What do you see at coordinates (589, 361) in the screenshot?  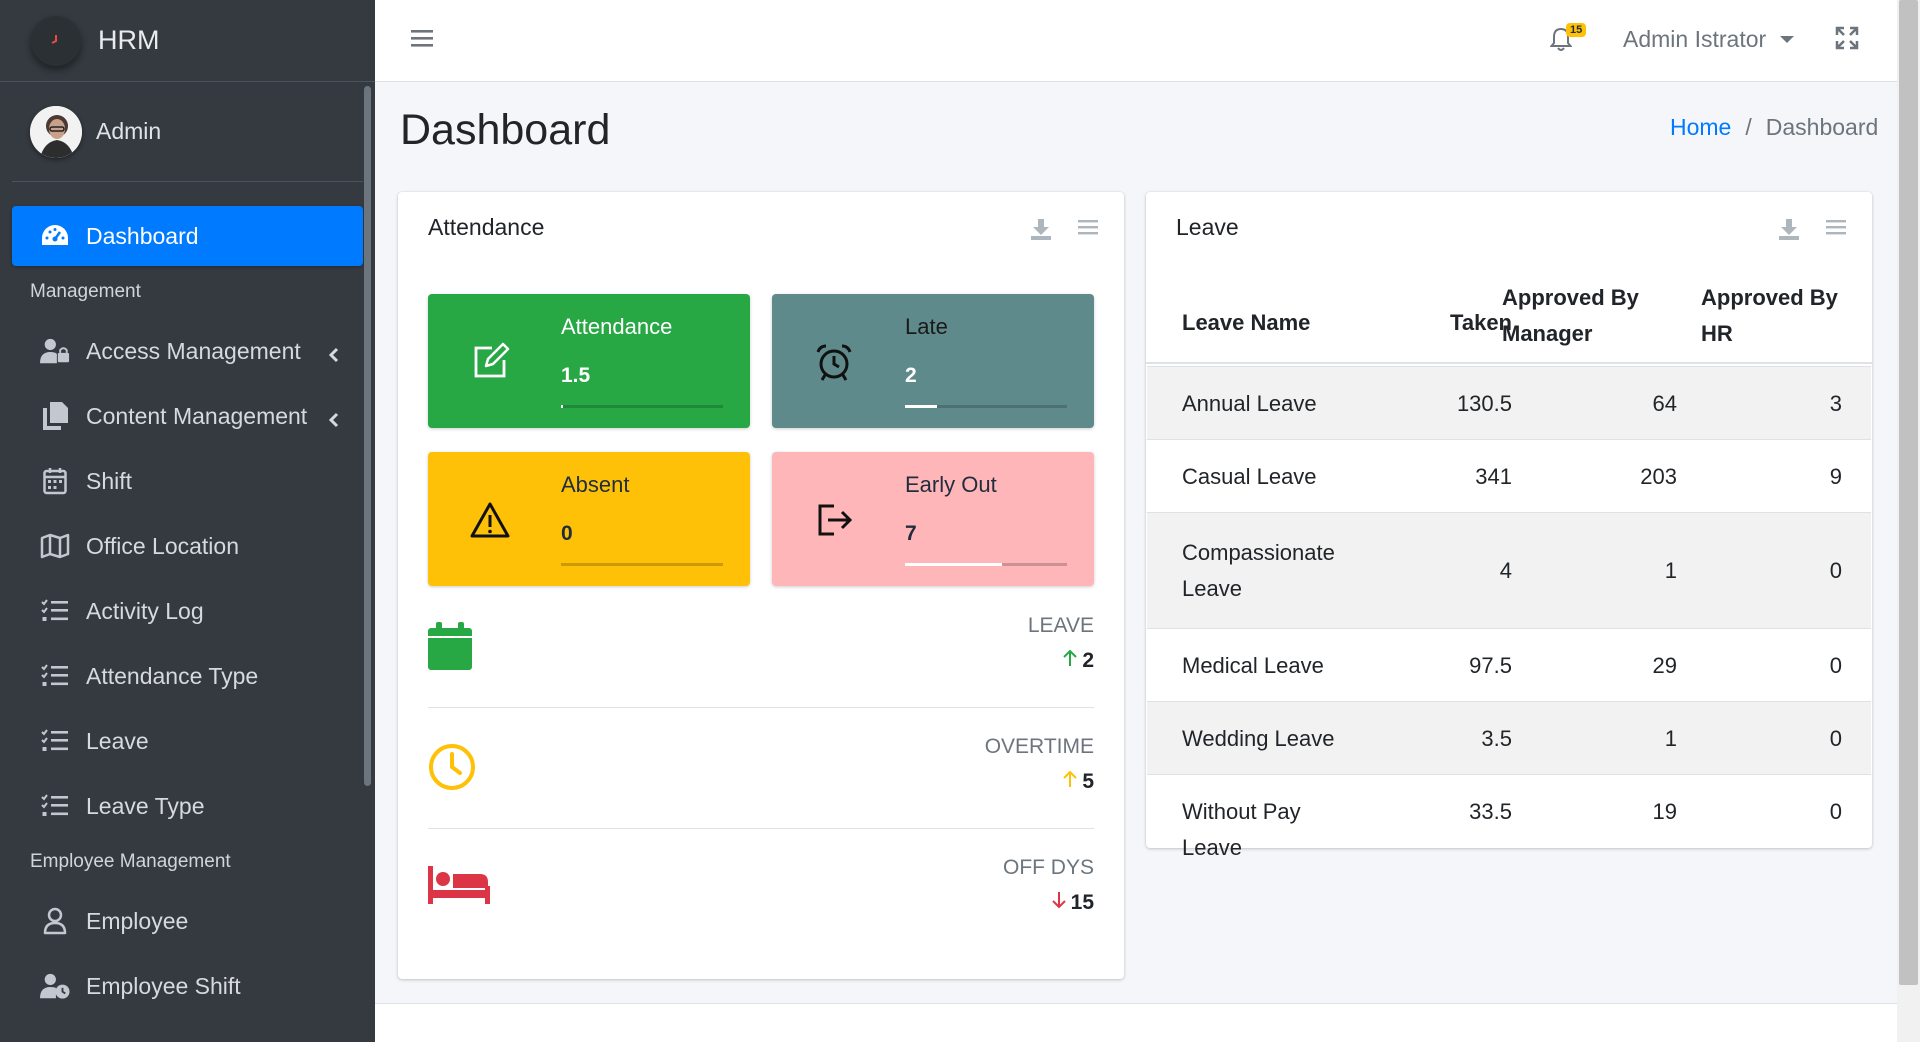 I see `attendance-info-box: Attendance 1.5` at bounding box center [589, 361].